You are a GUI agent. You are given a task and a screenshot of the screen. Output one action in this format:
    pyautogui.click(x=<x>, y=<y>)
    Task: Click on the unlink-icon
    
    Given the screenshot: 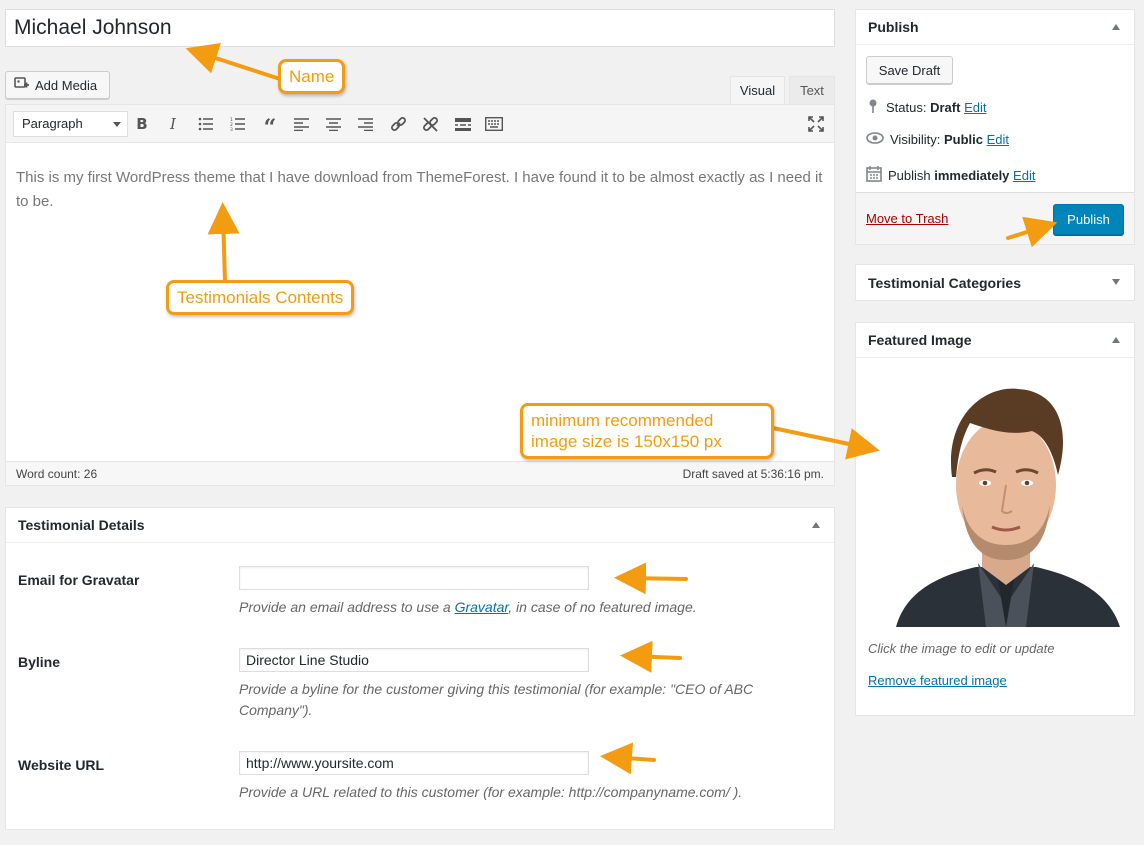 What is the action you would take?
    pyautogui.click(x=430, y=124)
    